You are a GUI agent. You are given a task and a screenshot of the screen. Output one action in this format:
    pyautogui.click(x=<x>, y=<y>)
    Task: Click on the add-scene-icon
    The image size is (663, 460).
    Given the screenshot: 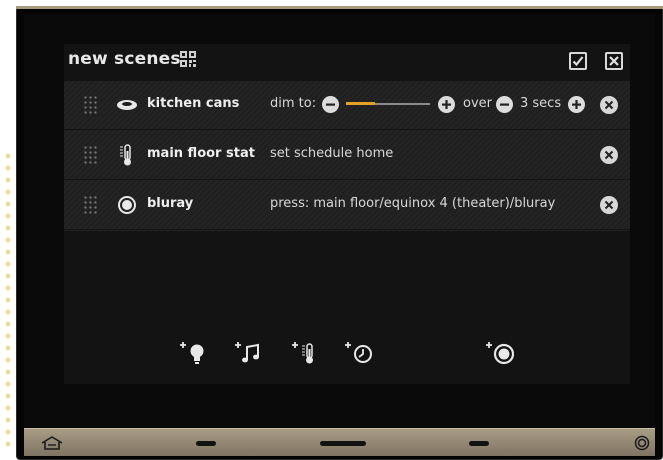 What is the action you would take?
    pyautogui.click(x=358, y=352)
    